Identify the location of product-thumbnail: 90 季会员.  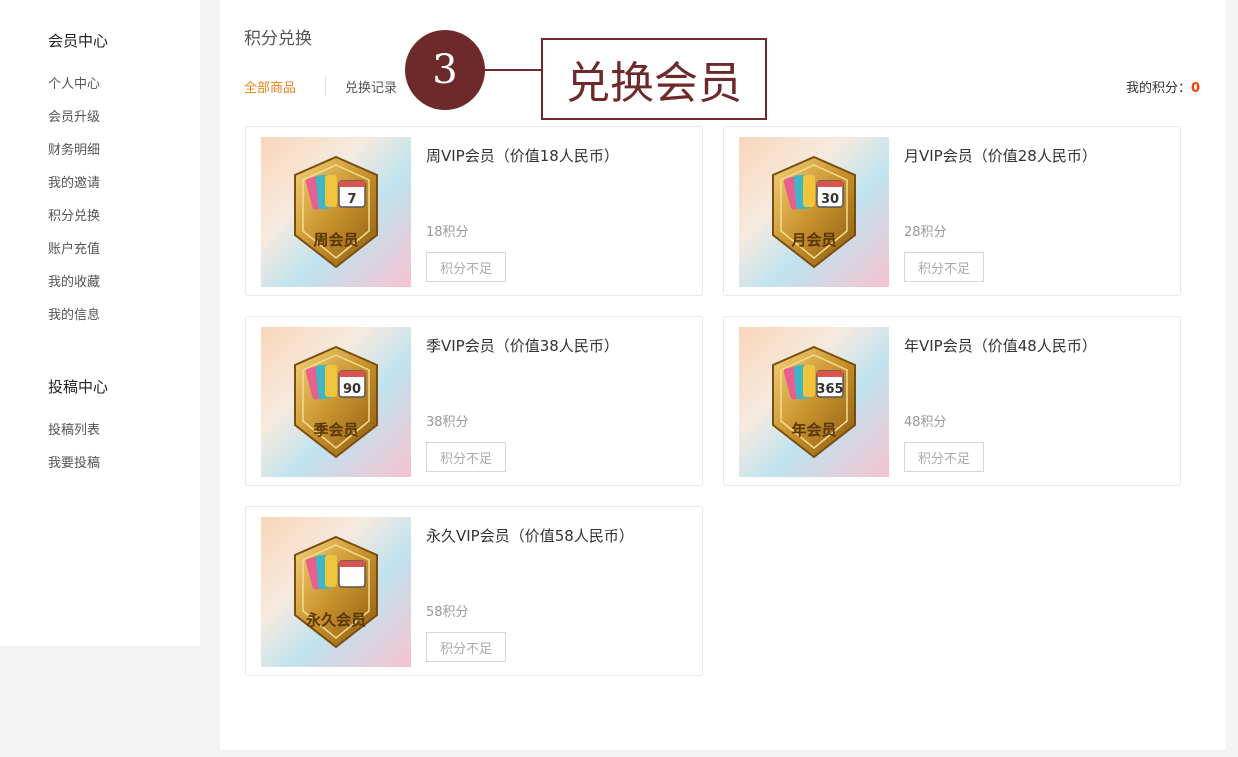
(336, 402).